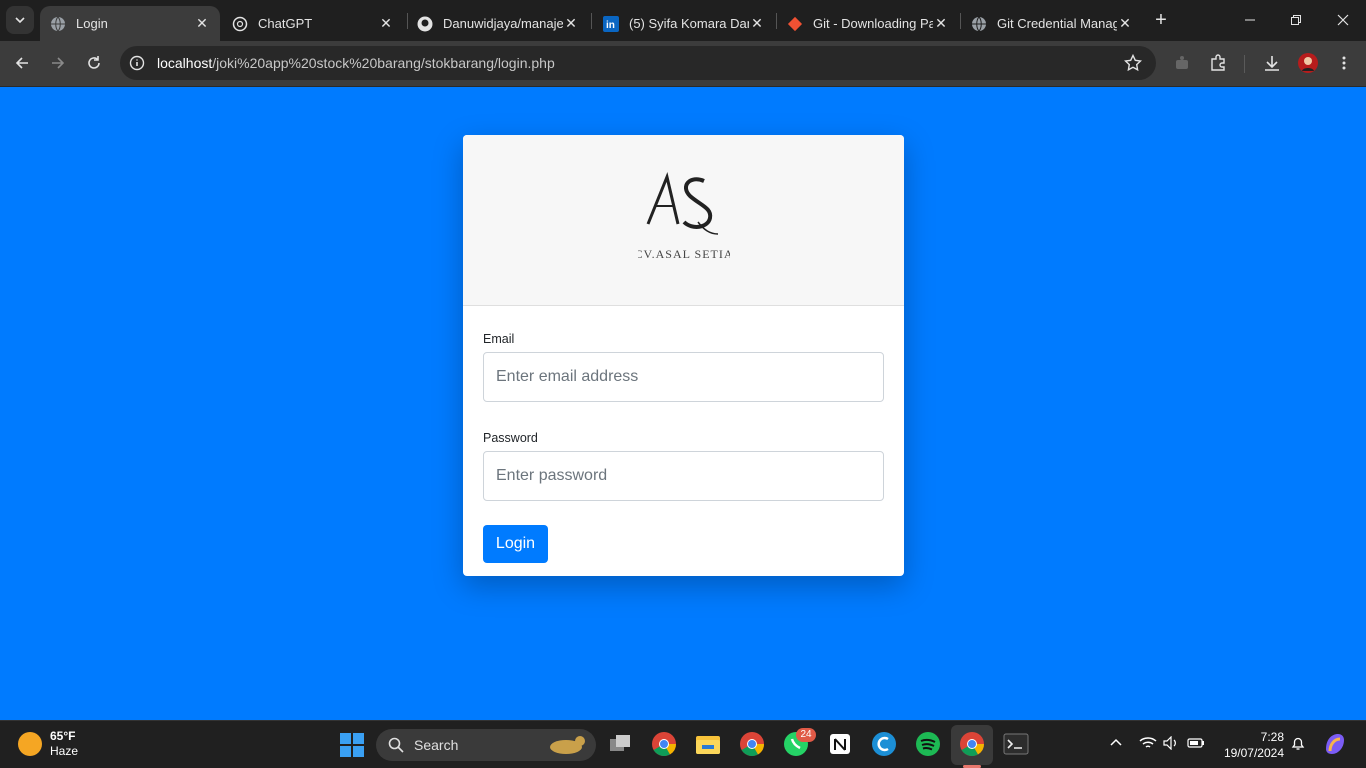 The height and width of the screenshot is (768, 1366). I want to click on back-button, so click(22, 63).